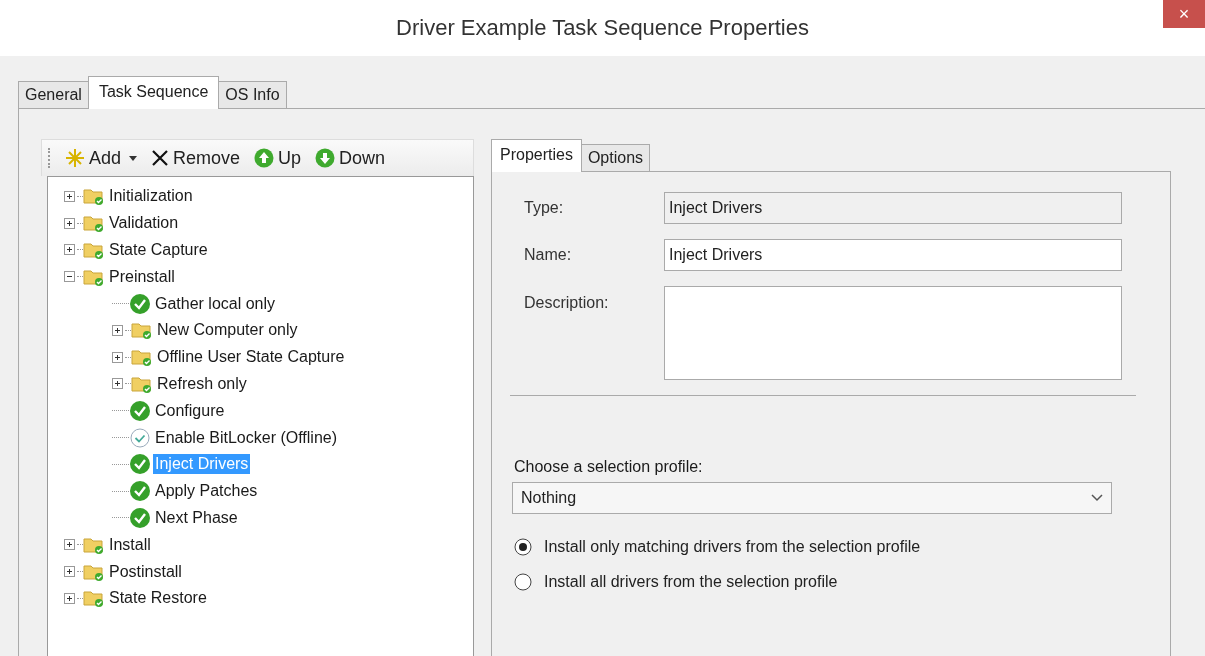 This screenshot has width=1205, height=656. Describe the element at coordinates (246, 437) in the screenshot. I see `tree-item: Enable BitLocker (Offline)` at that location.